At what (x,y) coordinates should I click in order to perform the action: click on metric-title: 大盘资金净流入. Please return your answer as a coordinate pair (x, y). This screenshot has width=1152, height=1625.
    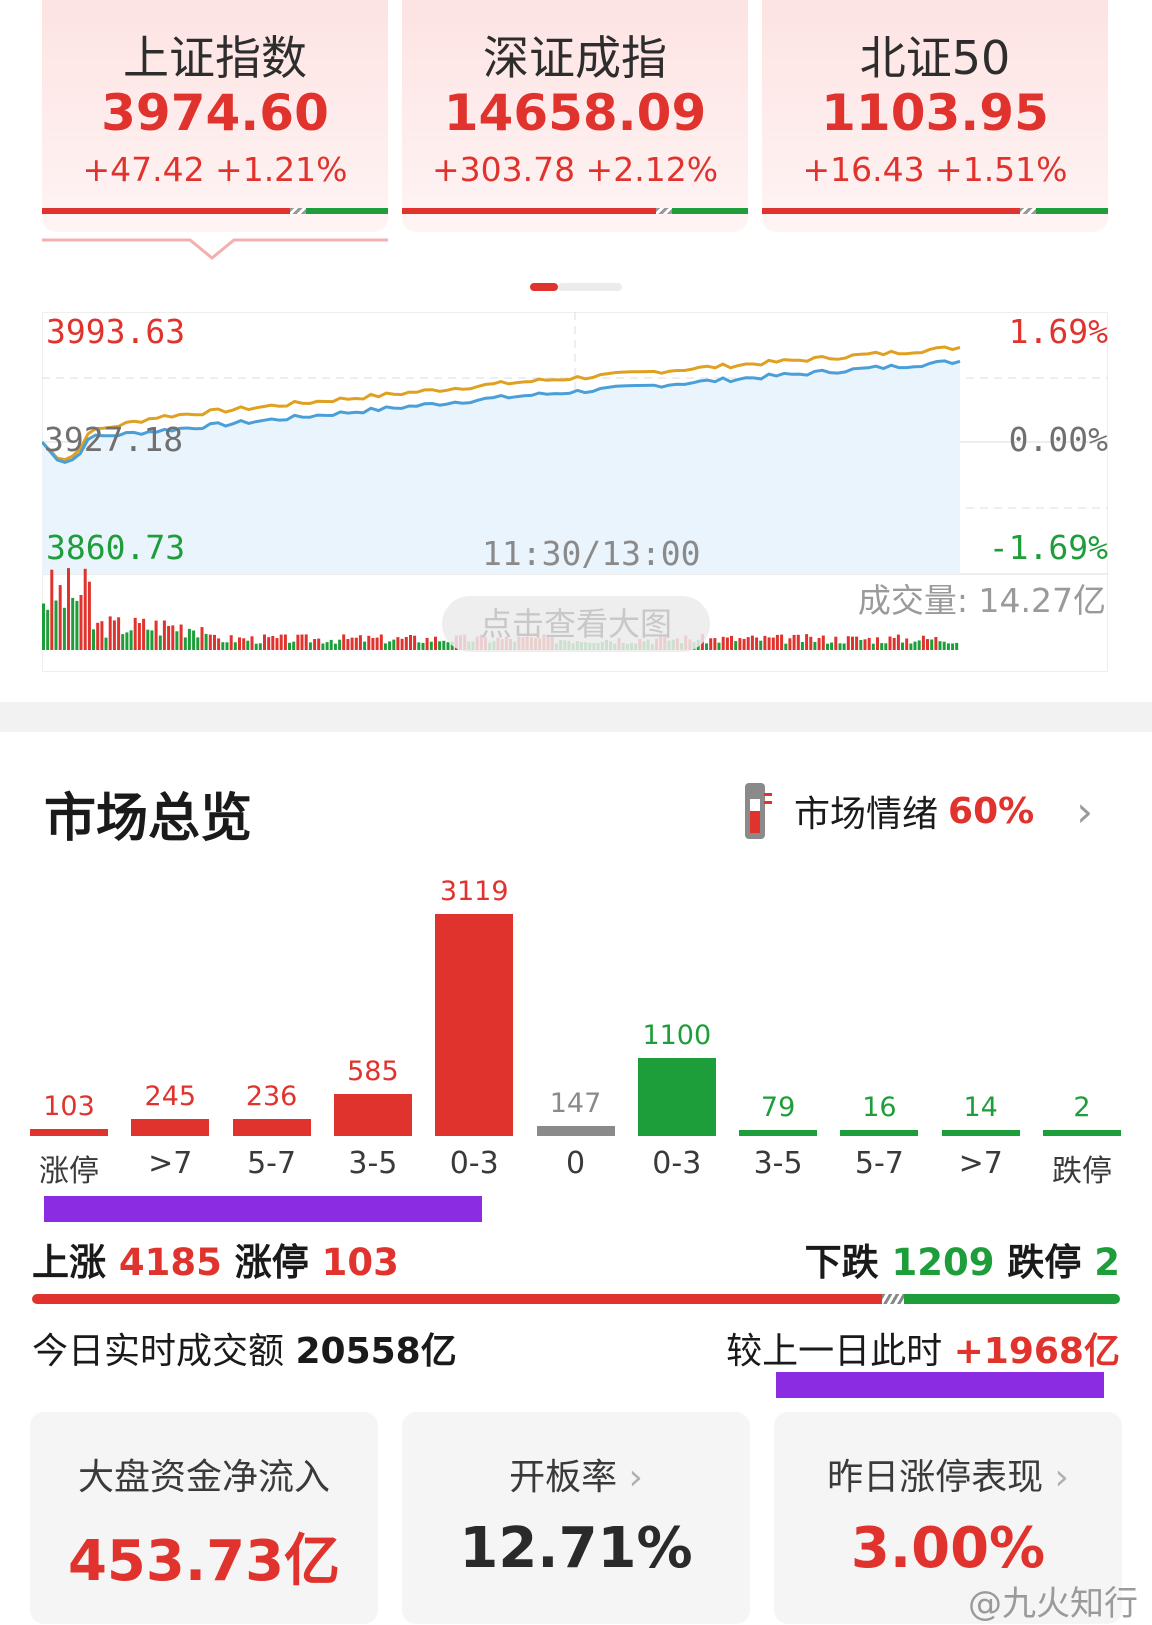
    Looking at the image, I should click on (203, 1477).